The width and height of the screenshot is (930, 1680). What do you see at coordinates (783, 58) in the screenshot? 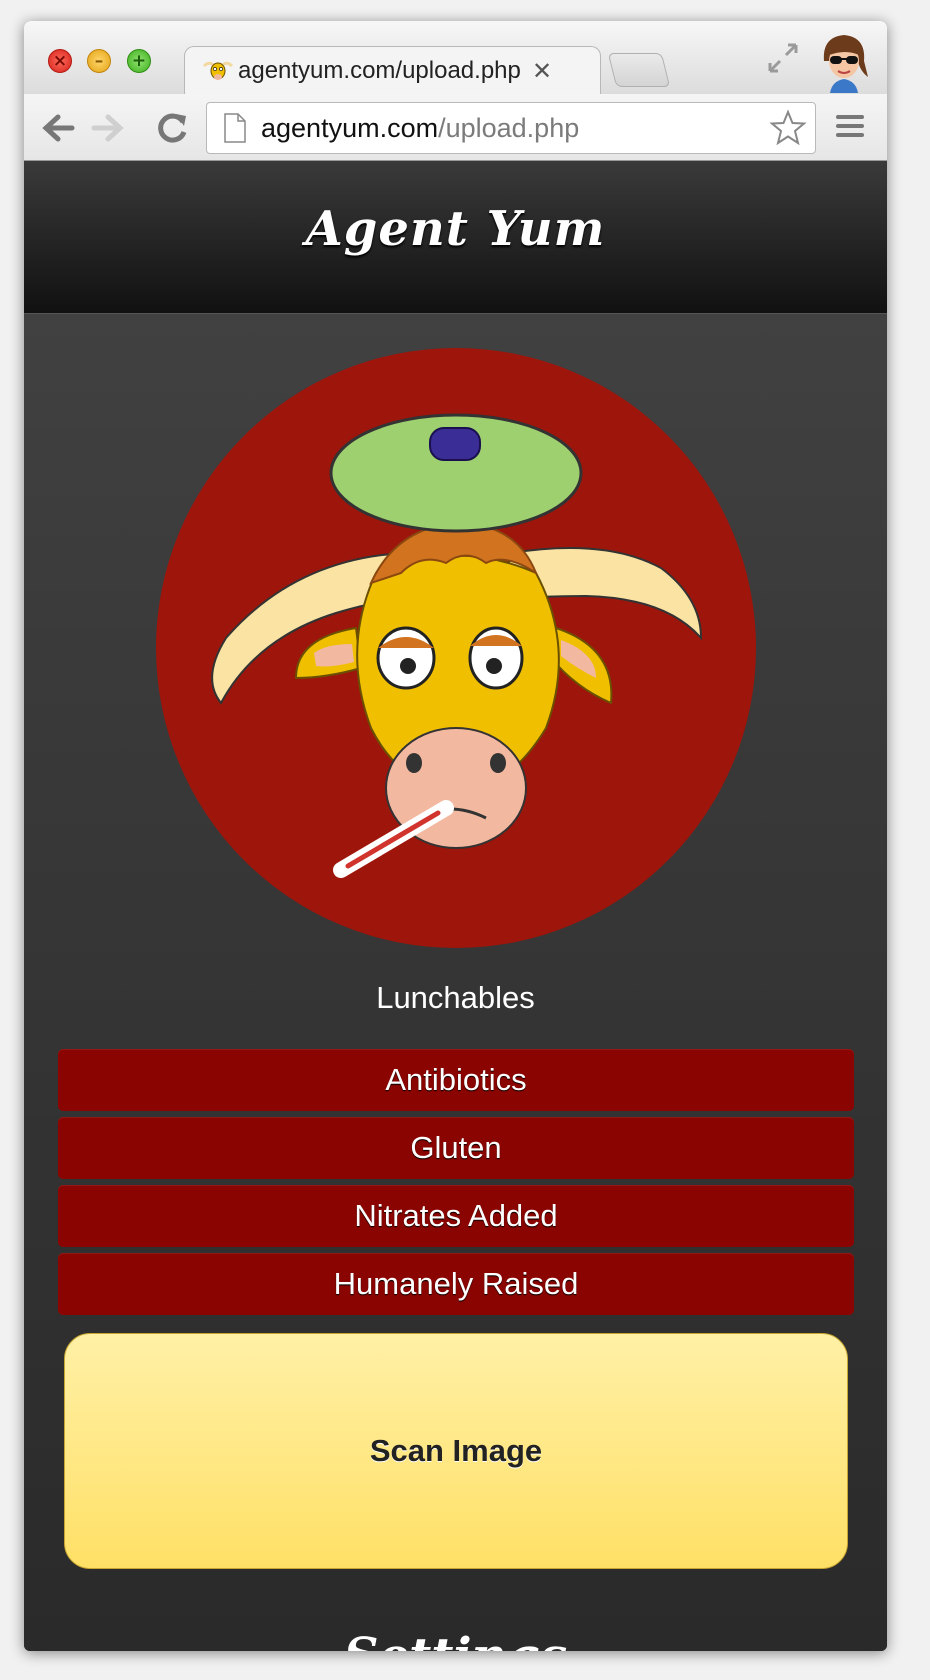
I see `fullscreen-icon` at bounding box center [783, 58].